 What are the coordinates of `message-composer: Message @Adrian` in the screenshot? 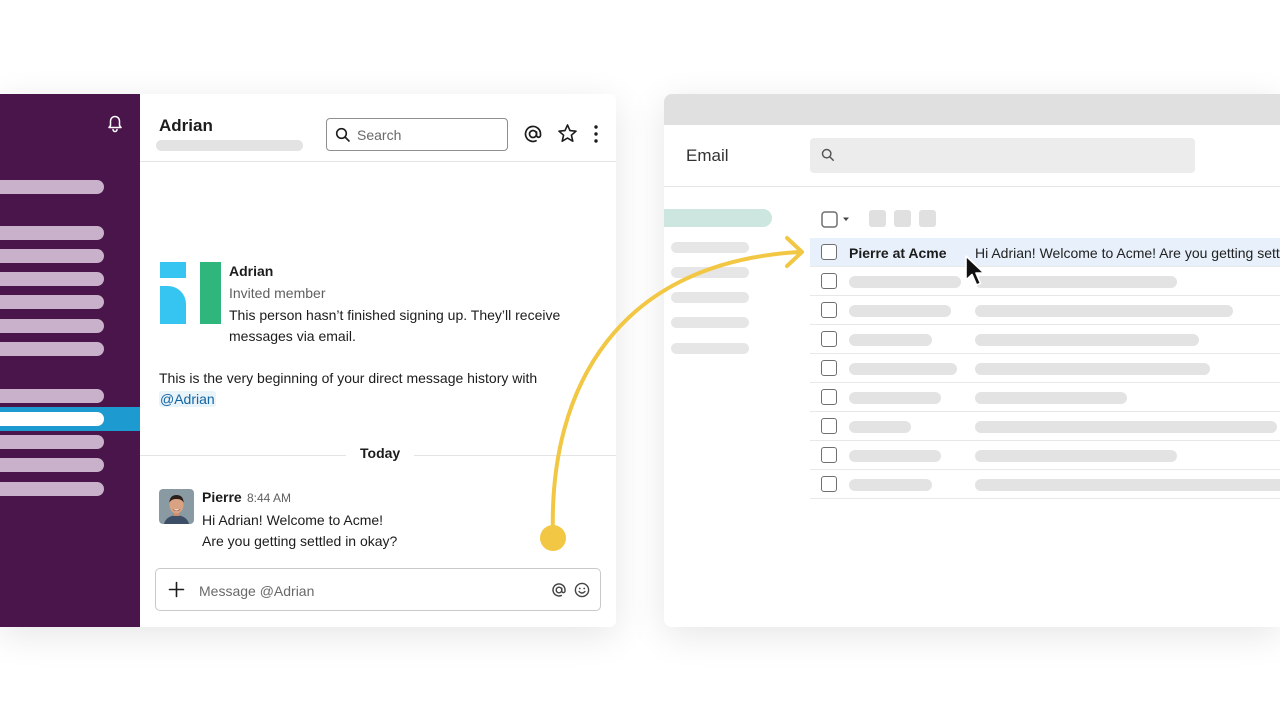 It's located at (378, 589).